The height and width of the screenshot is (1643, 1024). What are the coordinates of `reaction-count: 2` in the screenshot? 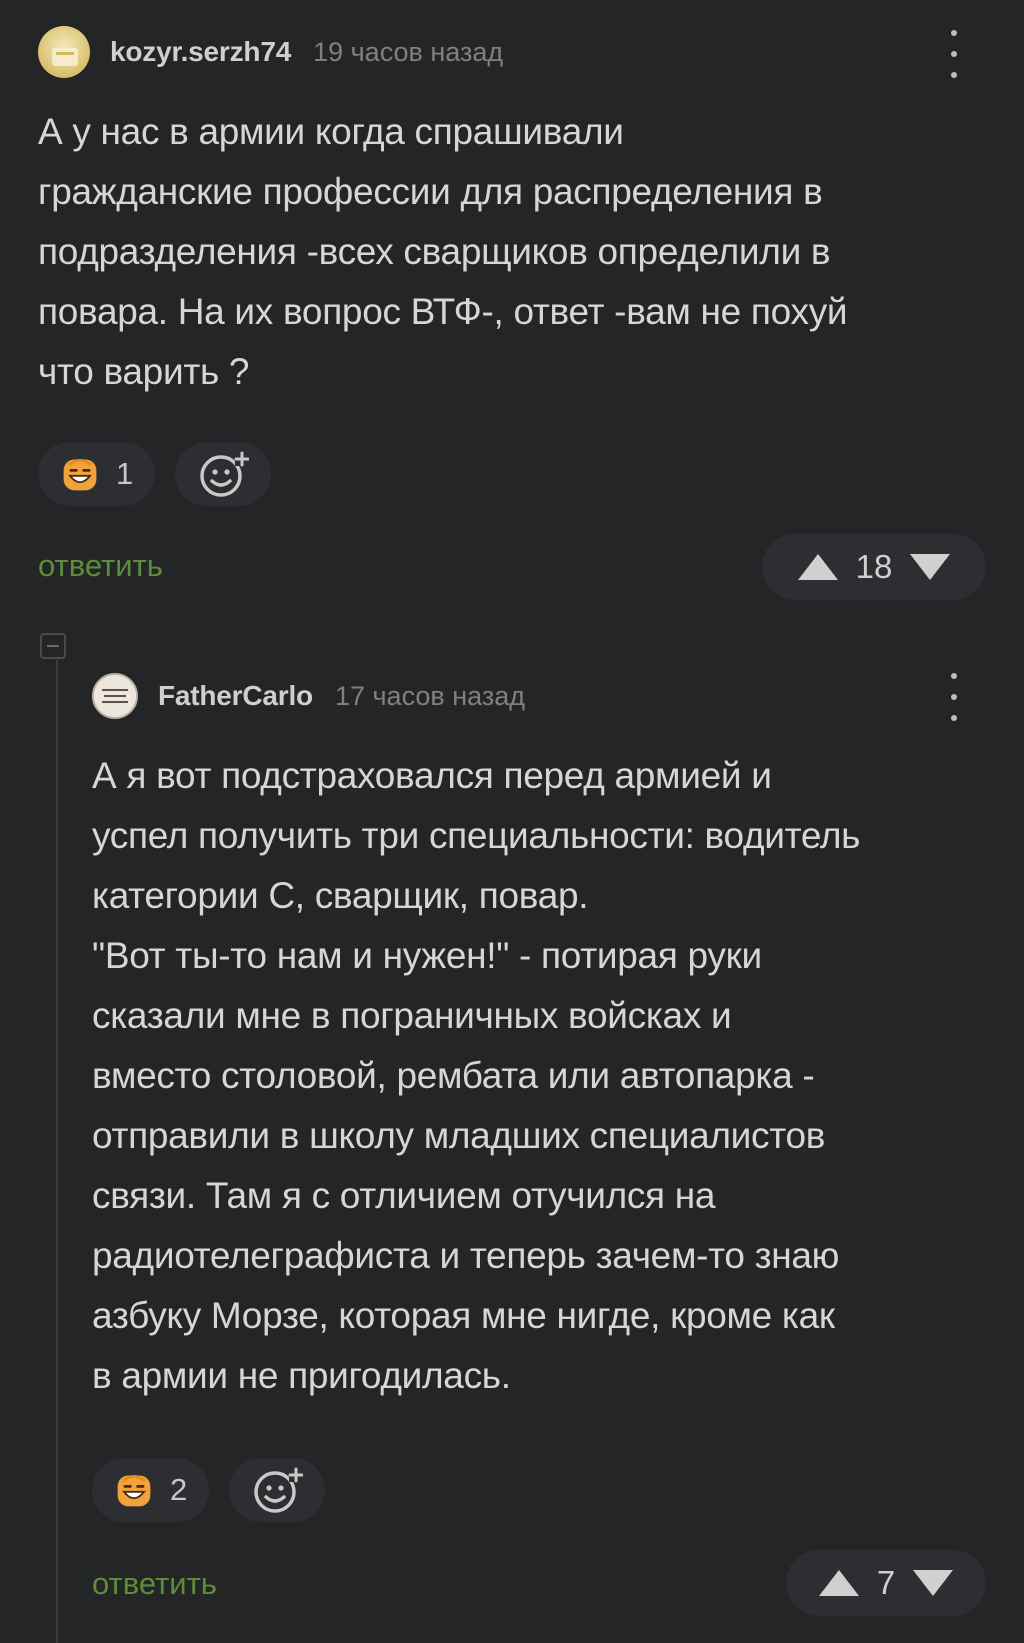 It's located at (179, 1489).